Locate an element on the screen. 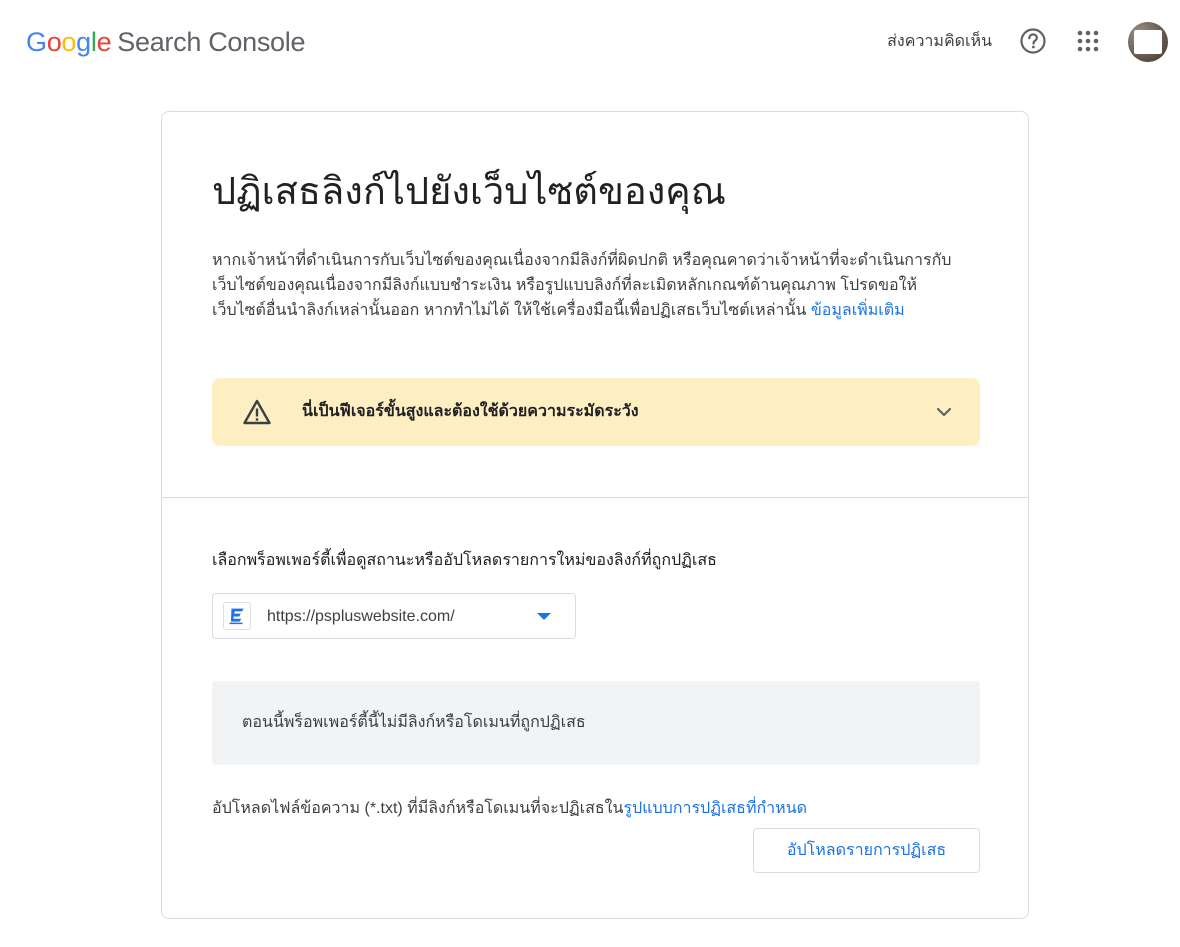  learn-more-link: ข้อมูลเพิ่มเติม is located at coordinates (858, 310).